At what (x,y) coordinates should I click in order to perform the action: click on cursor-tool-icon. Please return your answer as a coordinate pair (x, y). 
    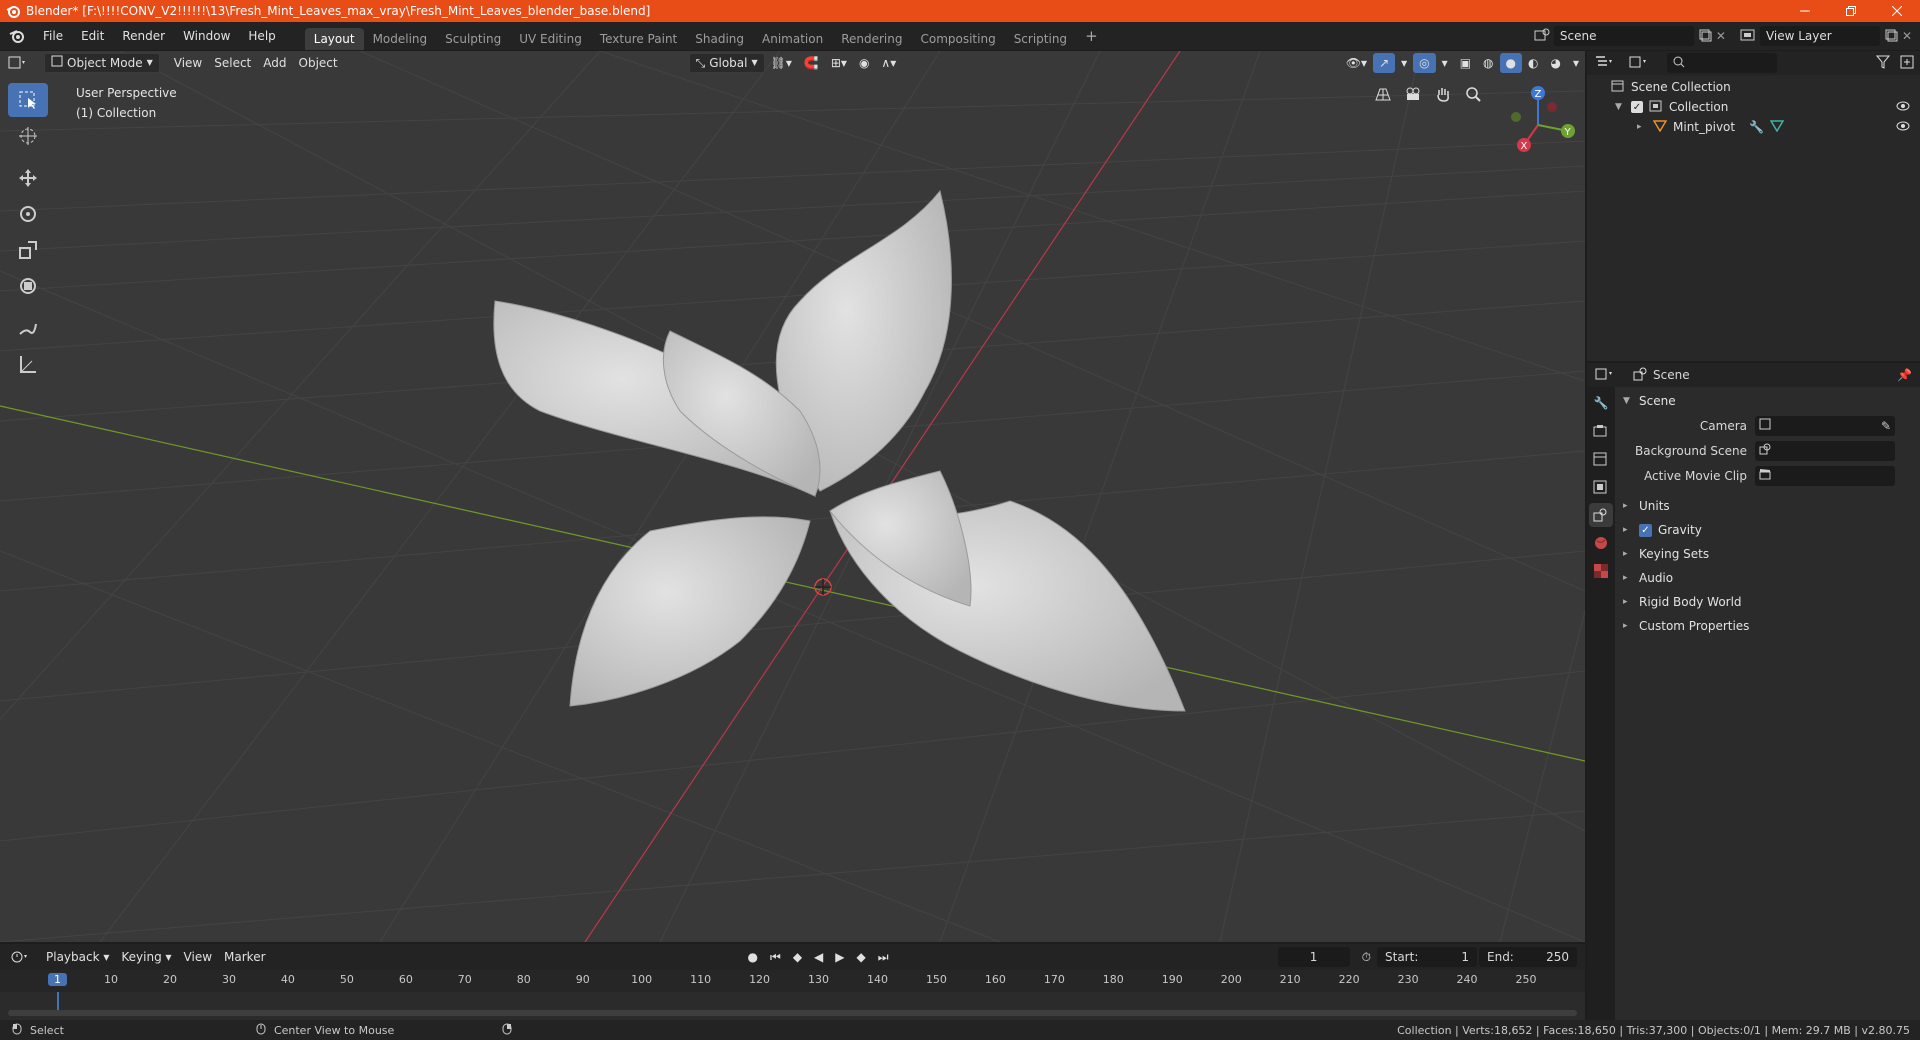
    Looking at the image, I should click on (28, 136).